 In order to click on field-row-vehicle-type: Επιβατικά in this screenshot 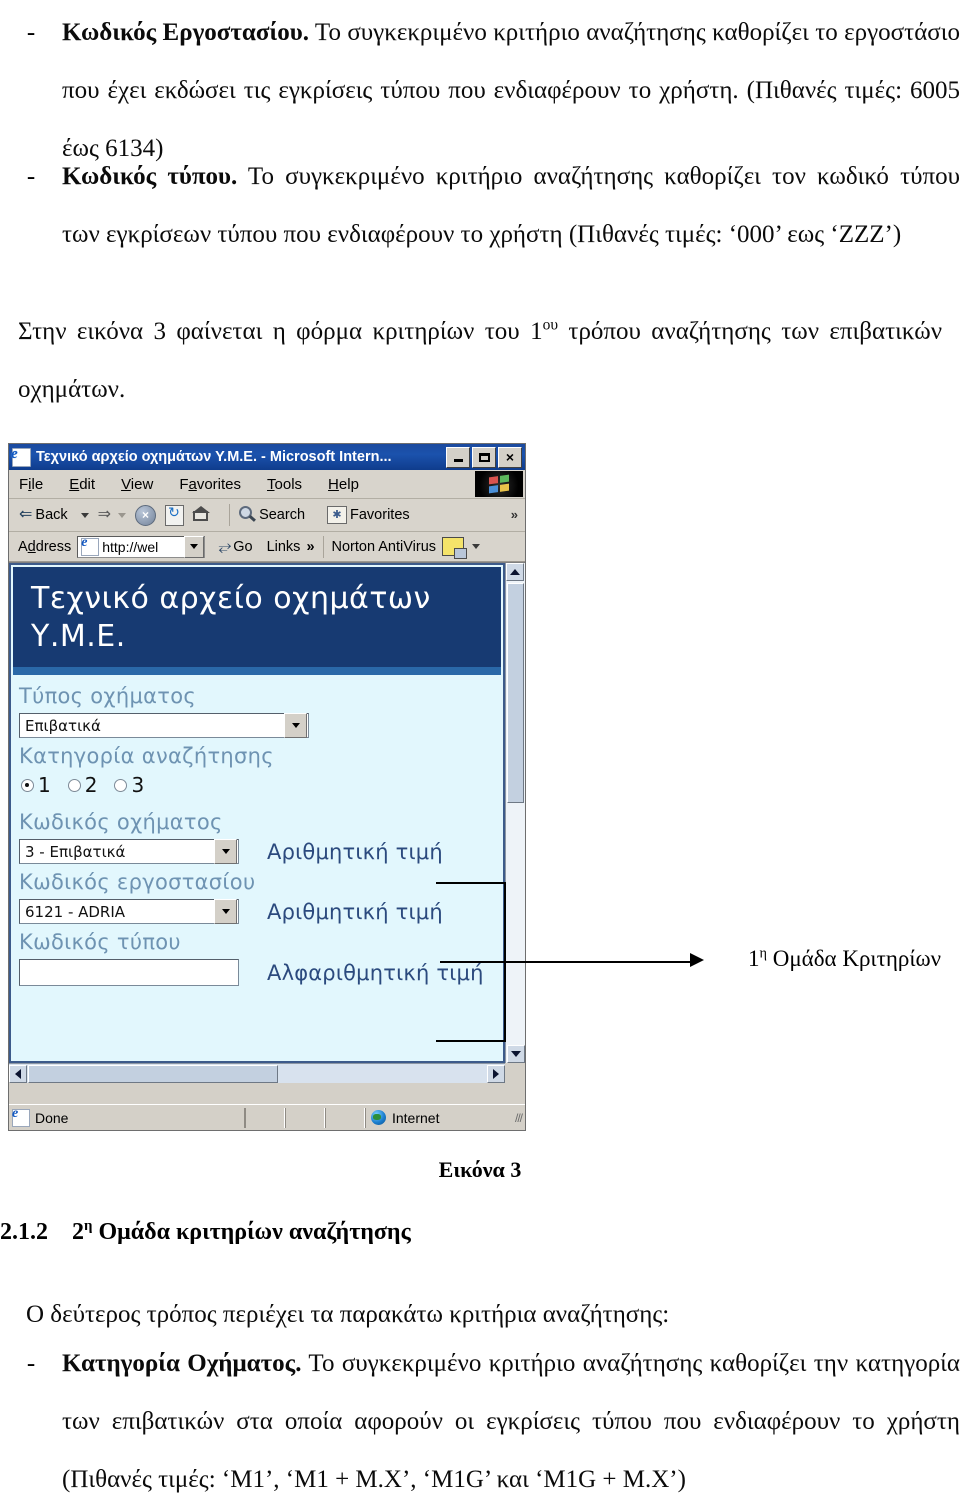, I will do `click(261, 726)`.